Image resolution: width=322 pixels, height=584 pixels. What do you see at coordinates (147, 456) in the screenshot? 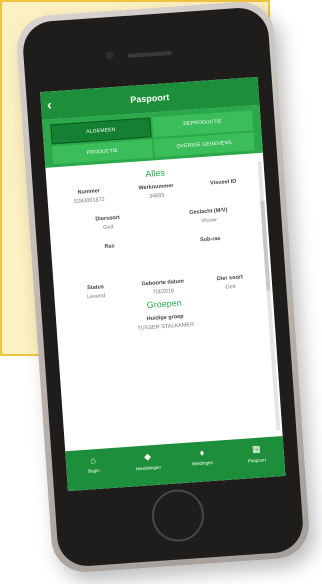
I see `tag-icon: ◆` at bounding box center [147, 456].